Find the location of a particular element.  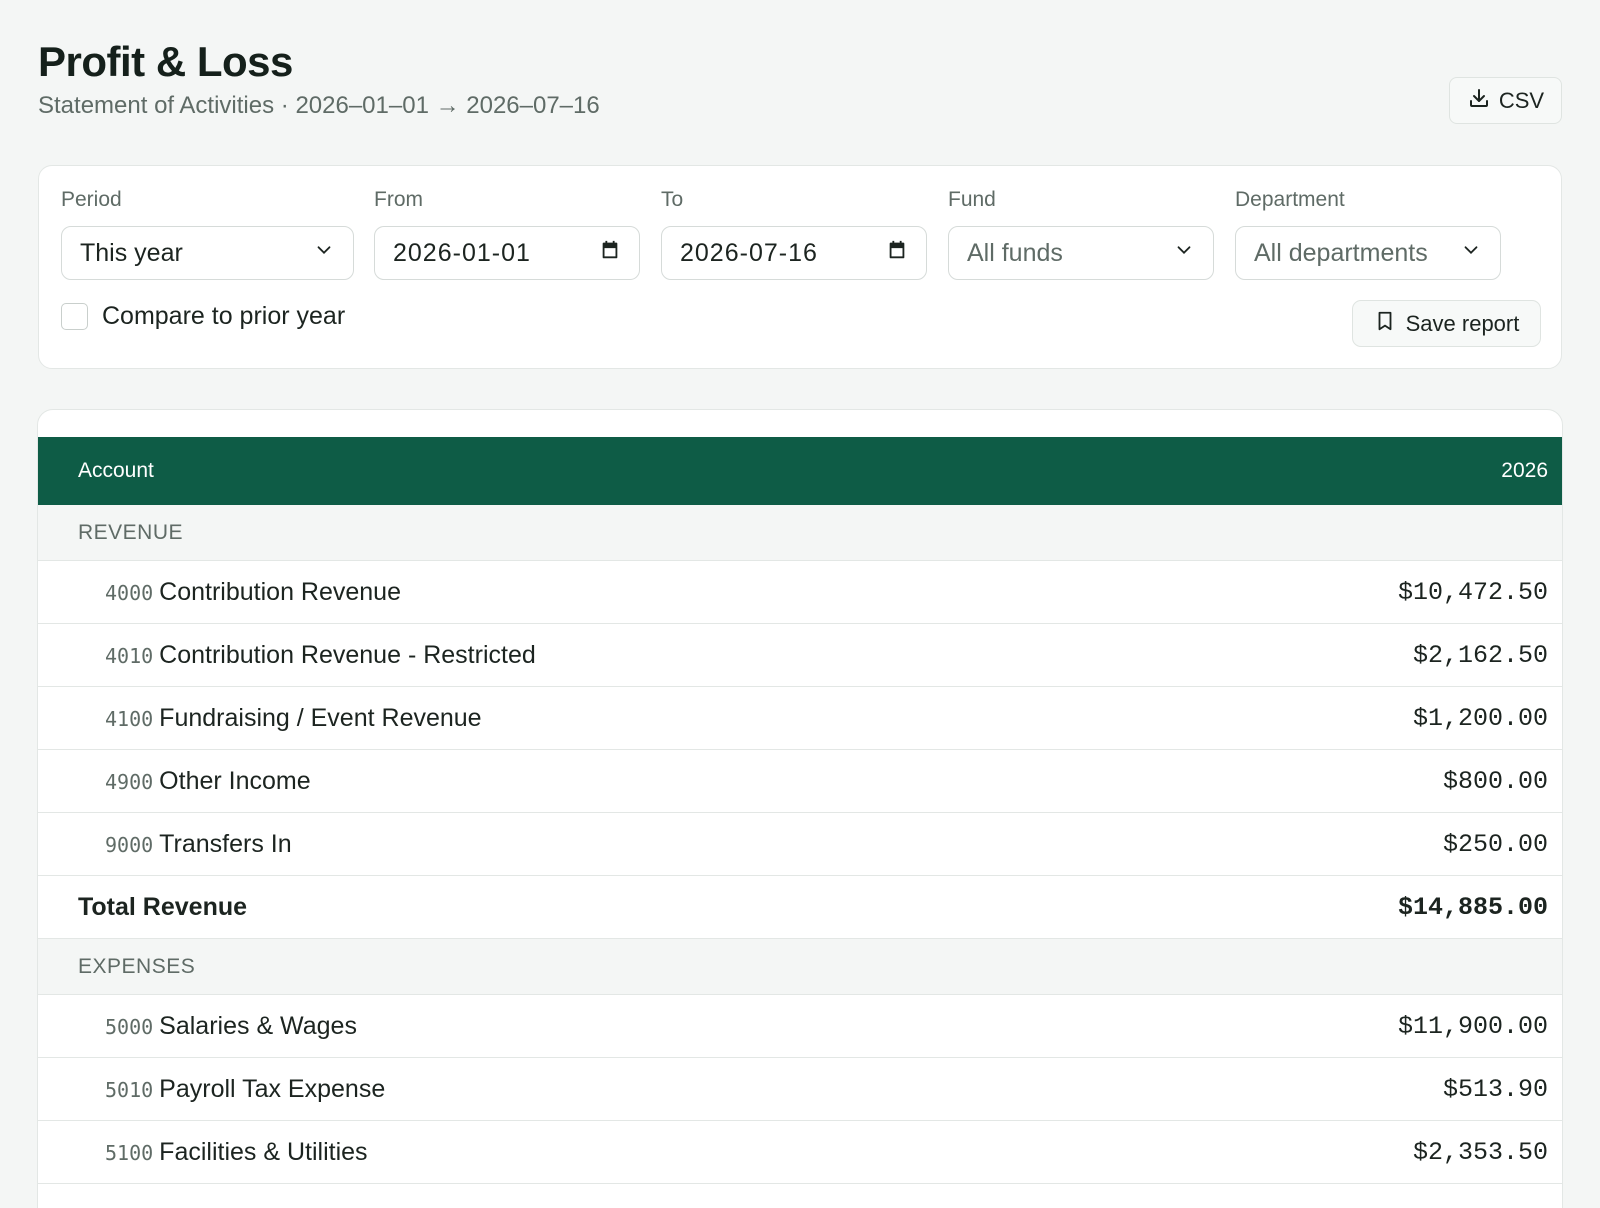

account-name: Salaries & Wages is located at coordinates (258, 1025).